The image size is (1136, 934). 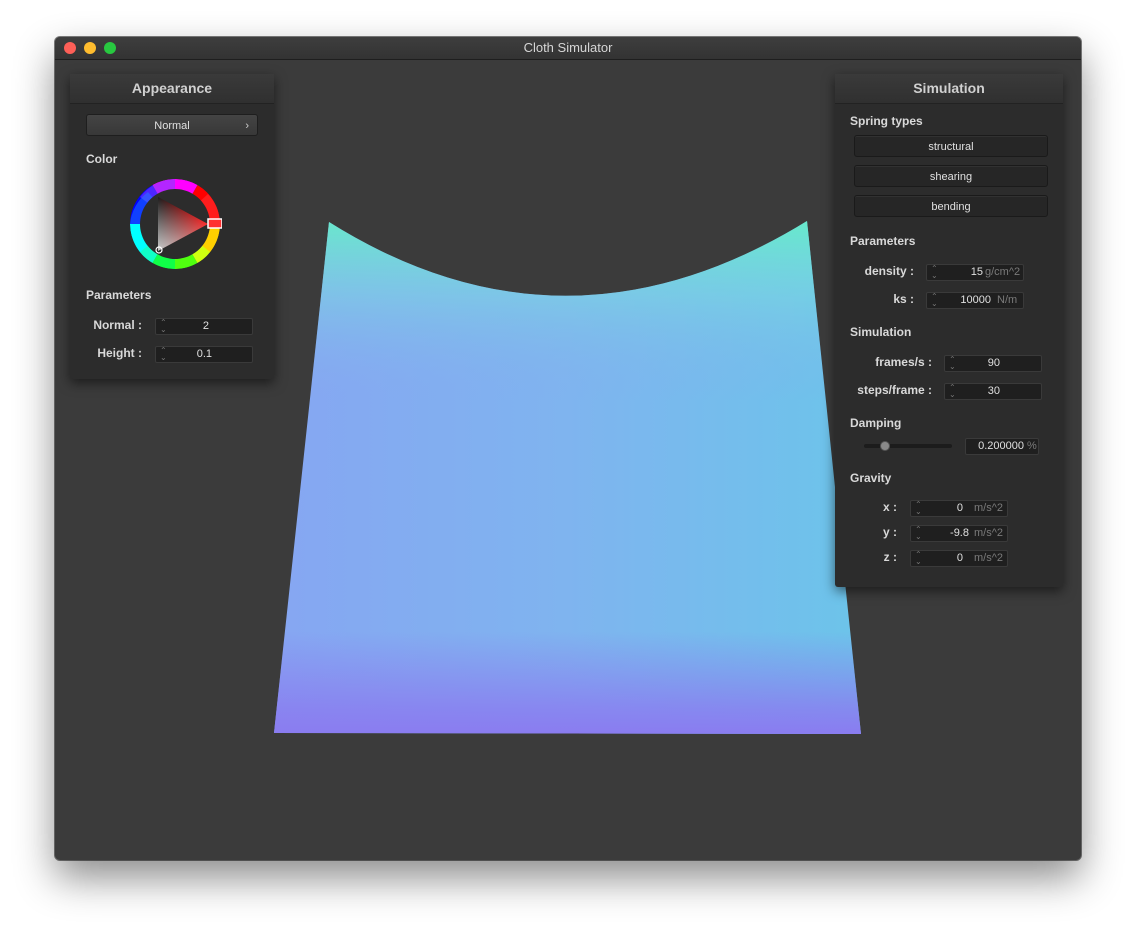 I want to click on normal-input: ⌃ ⌄ 2, so click(x=204, y=326).